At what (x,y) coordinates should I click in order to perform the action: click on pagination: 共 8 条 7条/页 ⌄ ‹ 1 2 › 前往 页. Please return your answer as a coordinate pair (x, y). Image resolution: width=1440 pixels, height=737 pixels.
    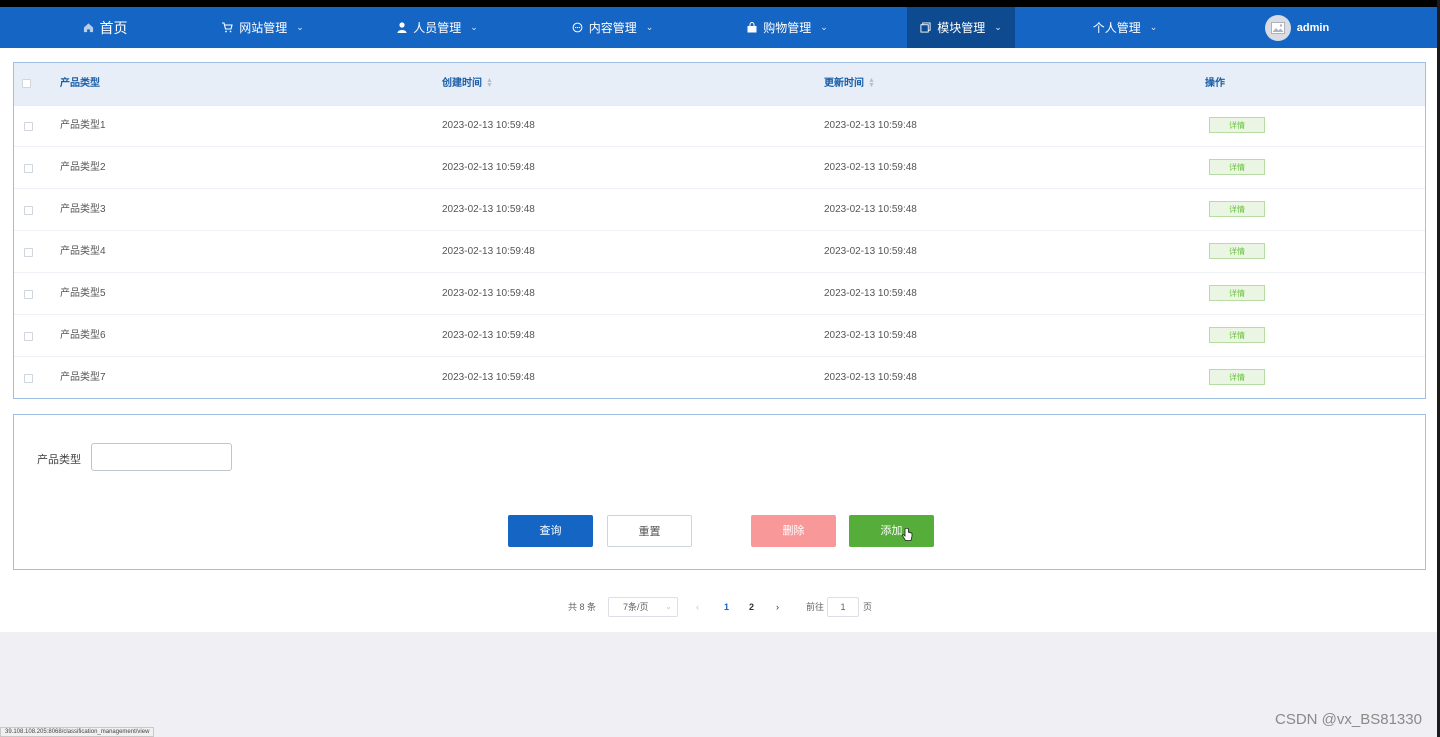
    Looking at the image, I should click on (720, 607).